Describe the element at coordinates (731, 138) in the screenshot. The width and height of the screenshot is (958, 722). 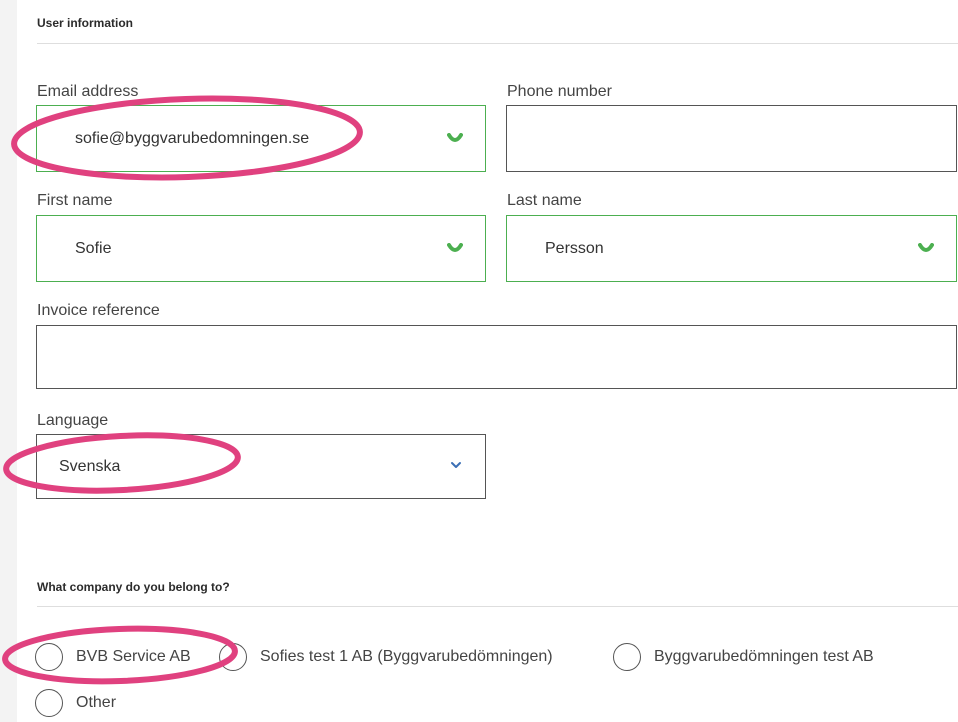
I see `phone-field` at that location.